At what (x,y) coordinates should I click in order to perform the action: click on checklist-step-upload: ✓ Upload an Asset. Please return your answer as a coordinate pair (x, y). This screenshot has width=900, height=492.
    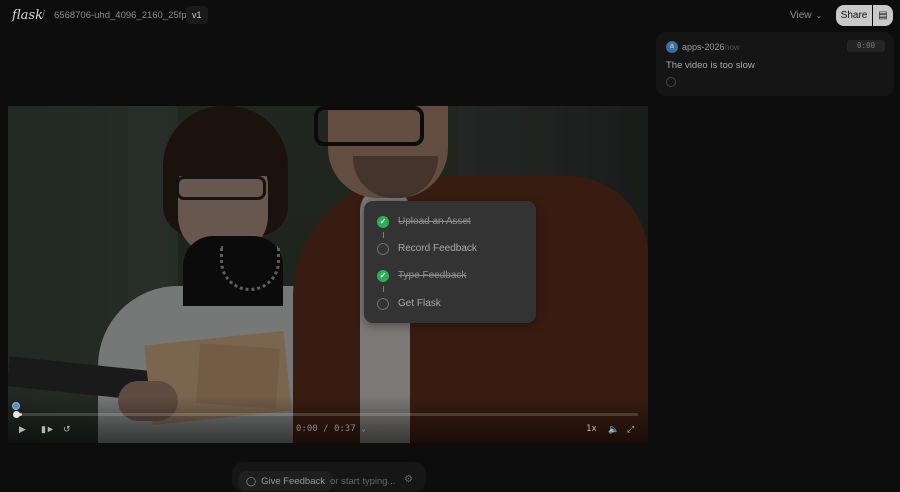
    Looking at the image, I should click on (450, 222).